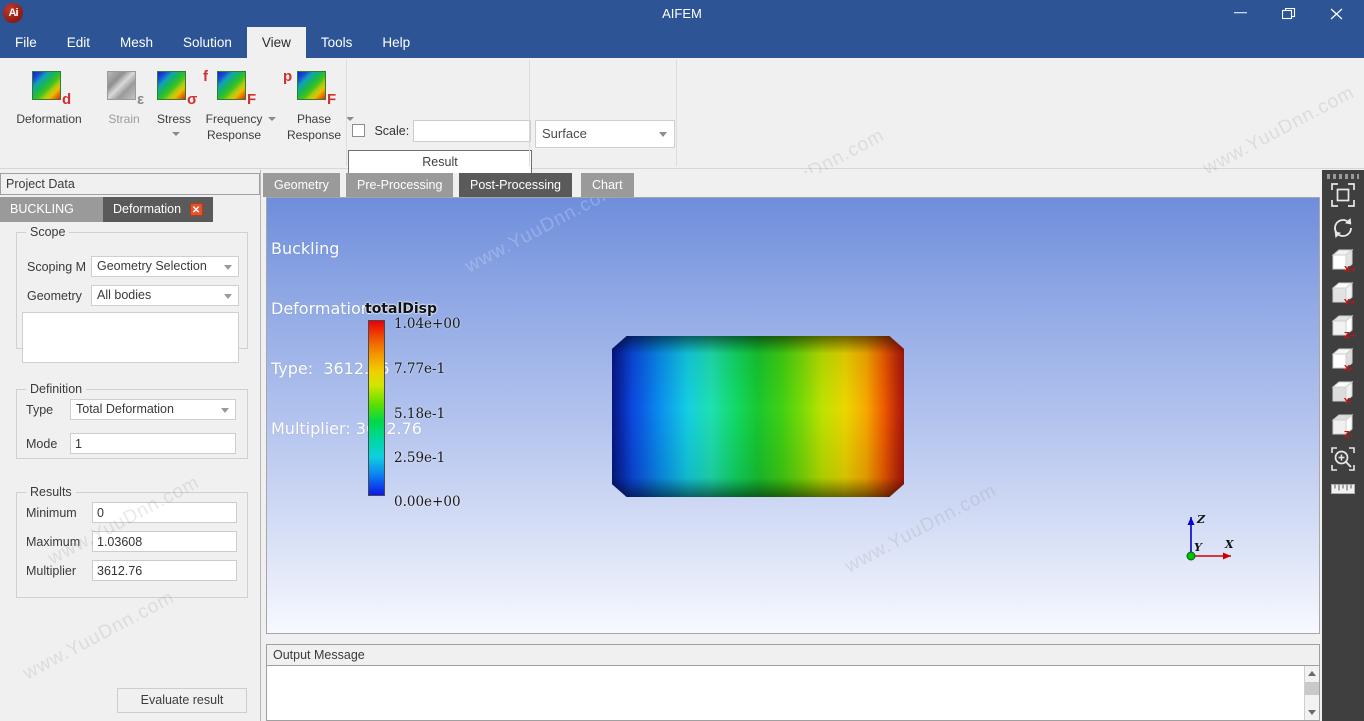 The height and width of the screenshot is (721, 1364). I want to click on phase-p-prefix-glyph: p, so click(288, 76).